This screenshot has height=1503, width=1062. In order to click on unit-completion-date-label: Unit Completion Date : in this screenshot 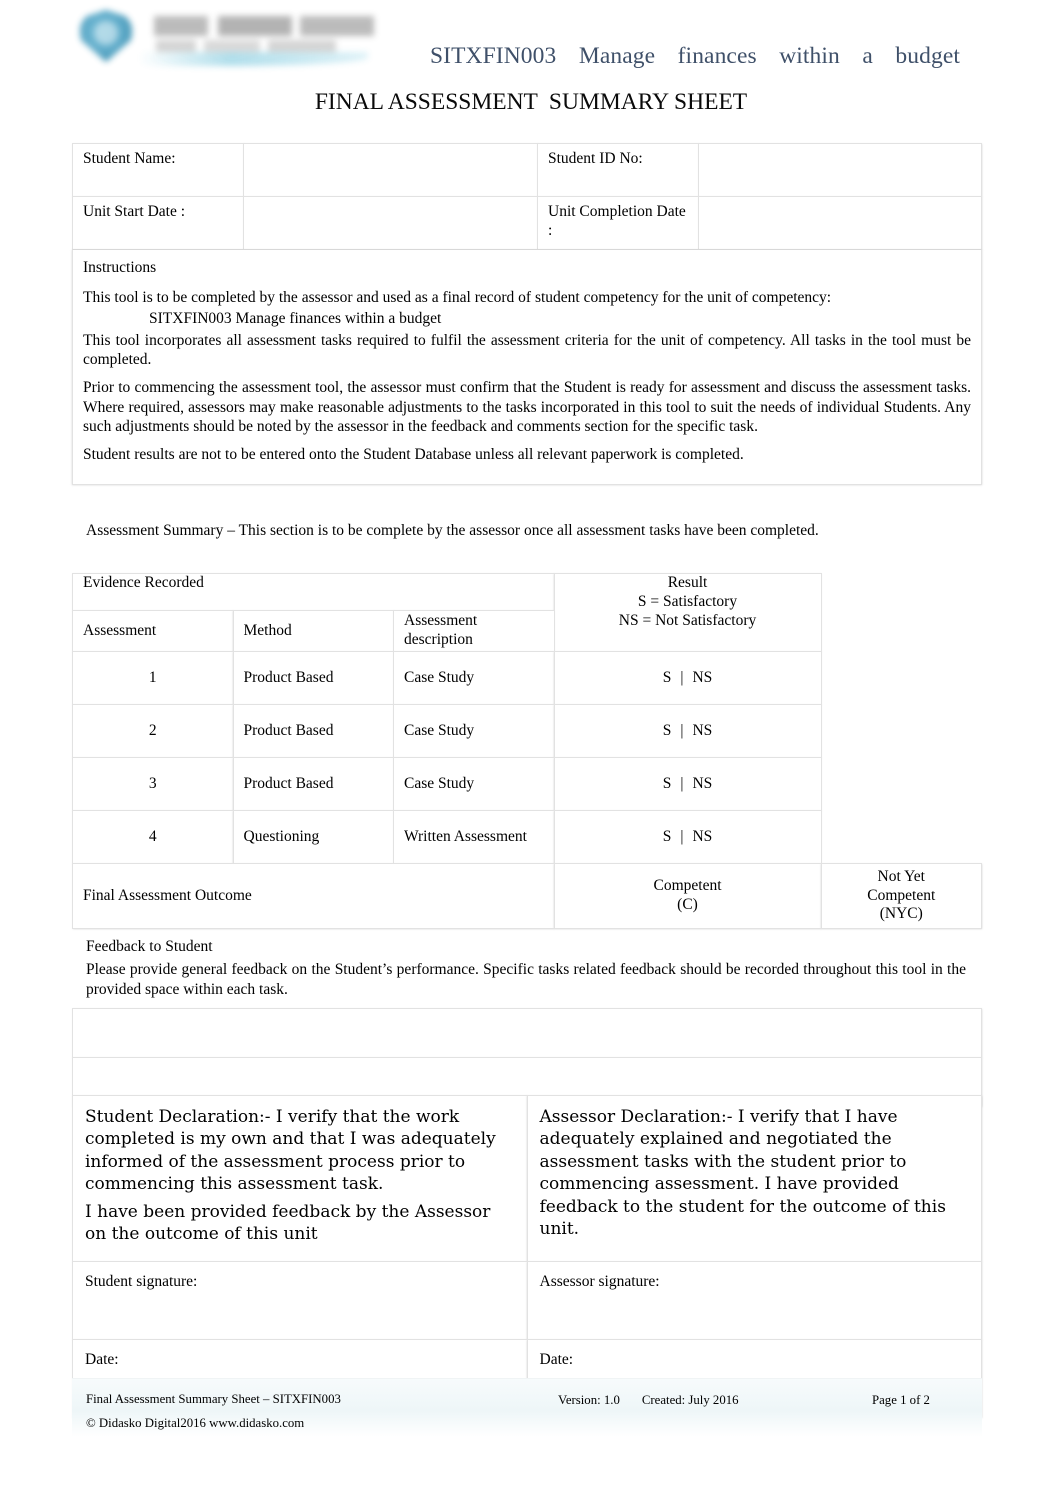, I will do `click(618, 223)`.